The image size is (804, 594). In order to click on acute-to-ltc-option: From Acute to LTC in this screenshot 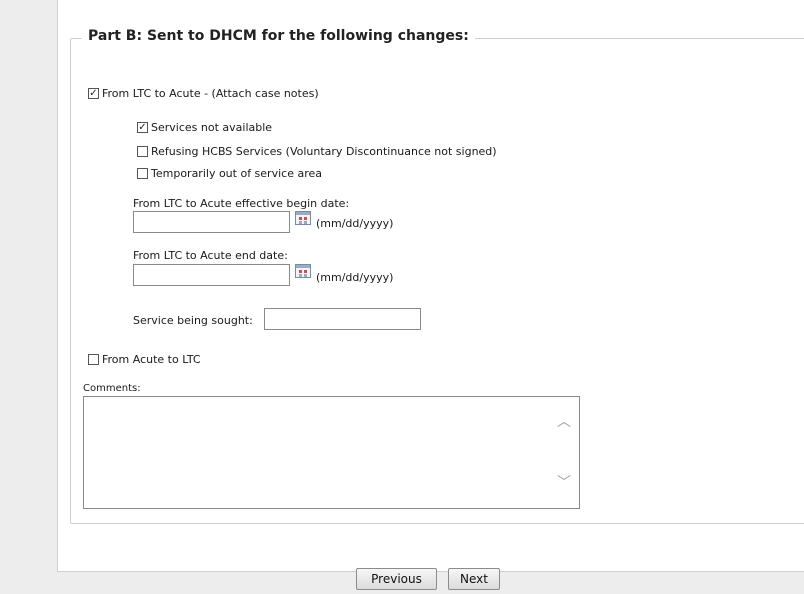, I will do `click(144, 359)`.